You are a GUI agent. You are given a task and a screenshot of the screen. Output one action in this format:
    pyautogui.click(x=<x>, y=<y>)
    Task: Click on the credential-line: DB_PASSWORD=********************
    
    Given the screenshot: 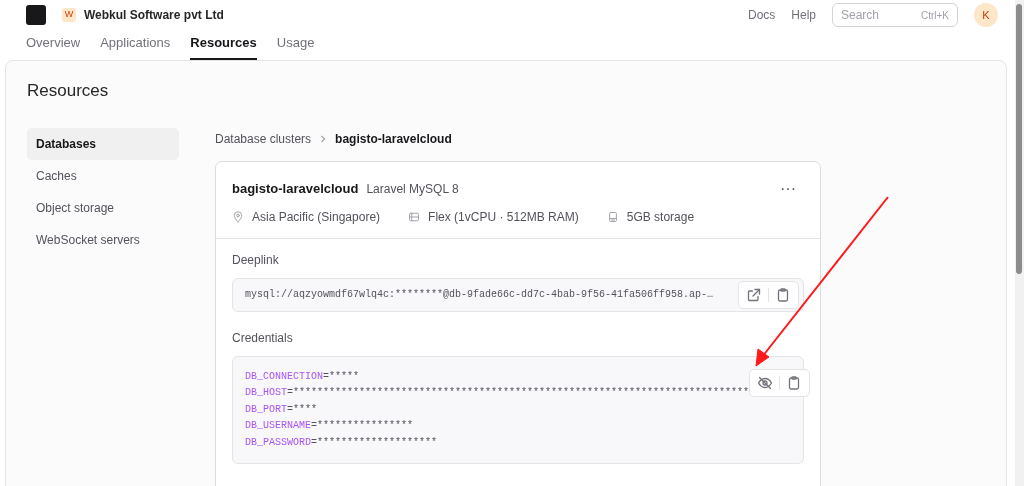 What is the action you would take?
    pyautogui.click(x=342, y=442)
    